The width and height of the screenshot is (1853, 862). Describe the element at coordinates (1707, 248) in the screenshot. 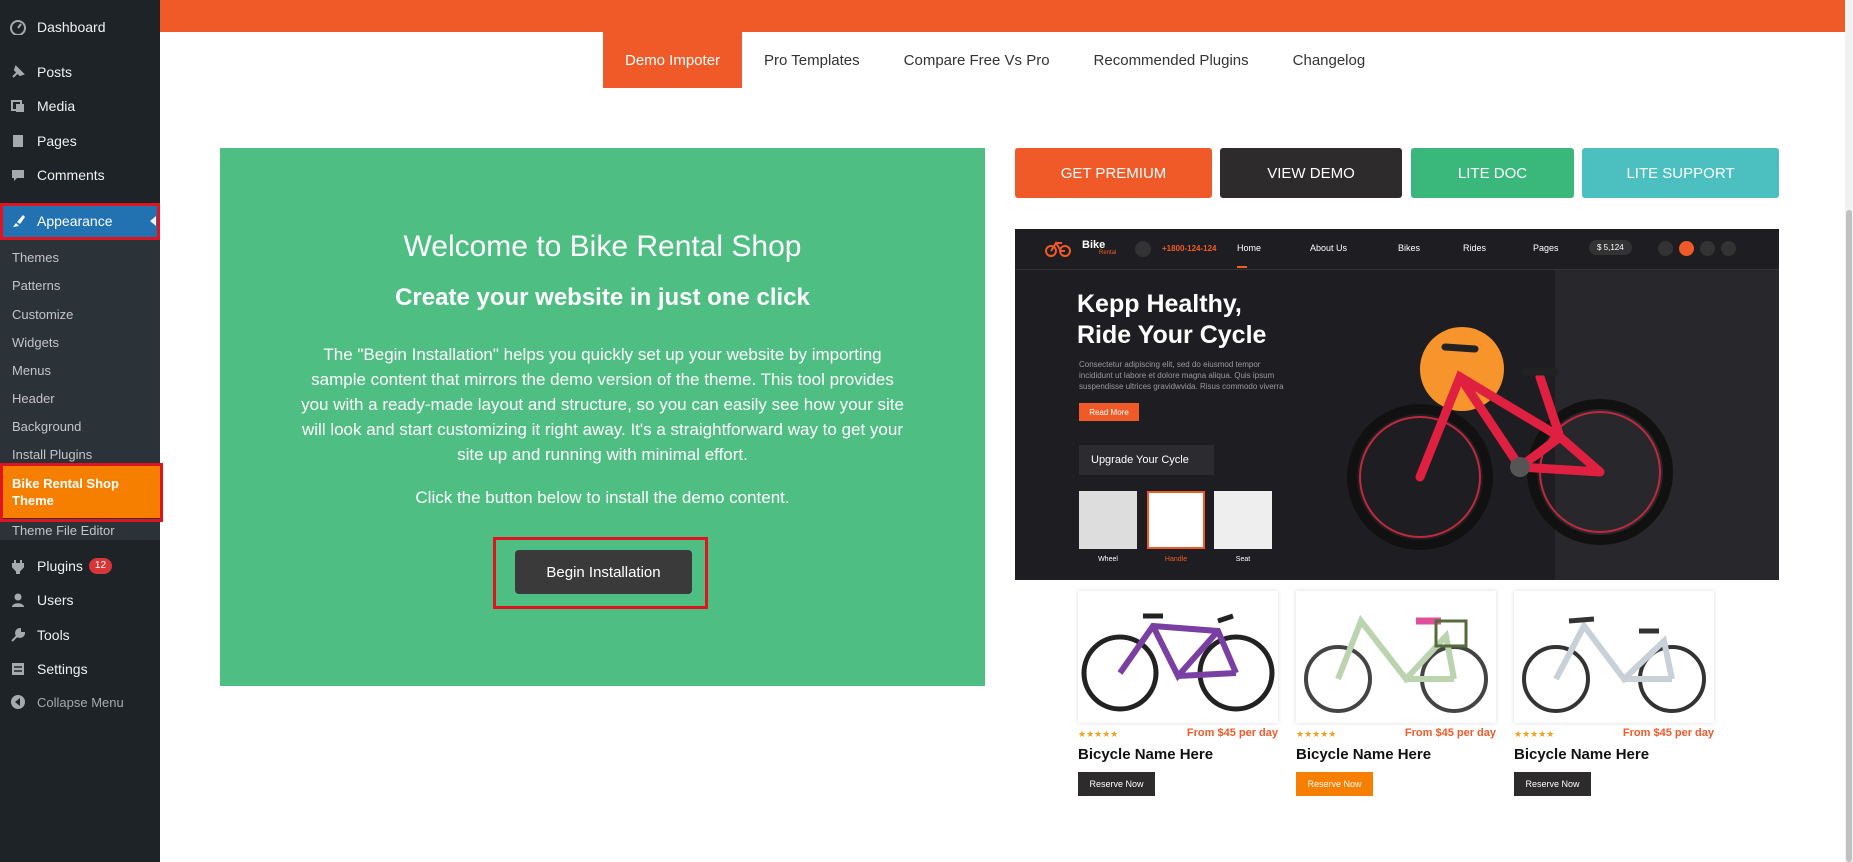

I see `google-plus-icon` at that location.